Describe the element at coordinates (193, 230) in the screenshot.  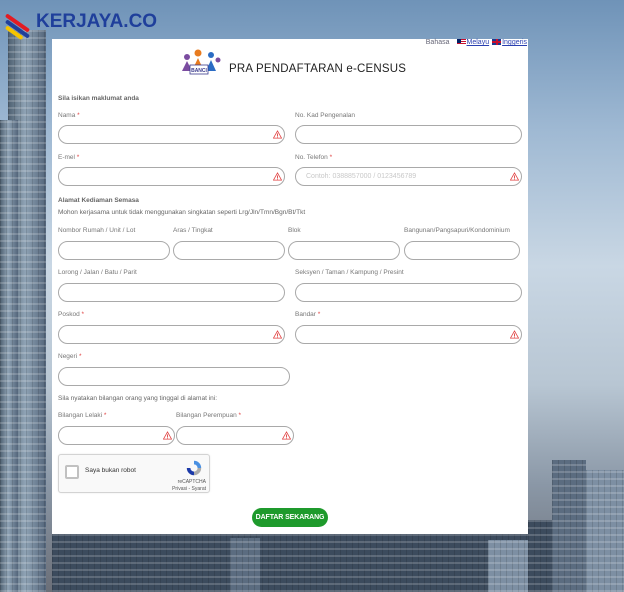
I see `floor-label: Aras / Tingkat` at that location.